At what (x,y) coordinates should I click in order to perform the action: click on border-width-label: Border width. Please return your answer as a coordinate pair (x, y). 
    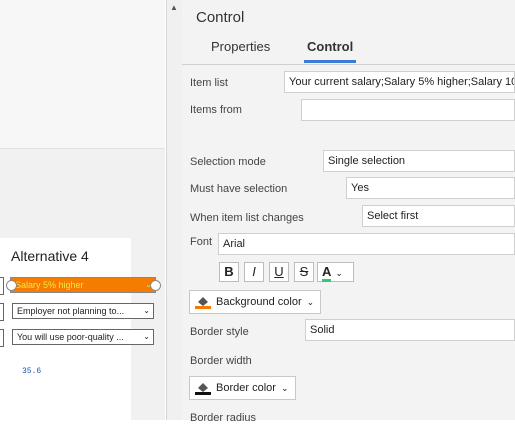
    Looking at the image, I should click on (221, 361).